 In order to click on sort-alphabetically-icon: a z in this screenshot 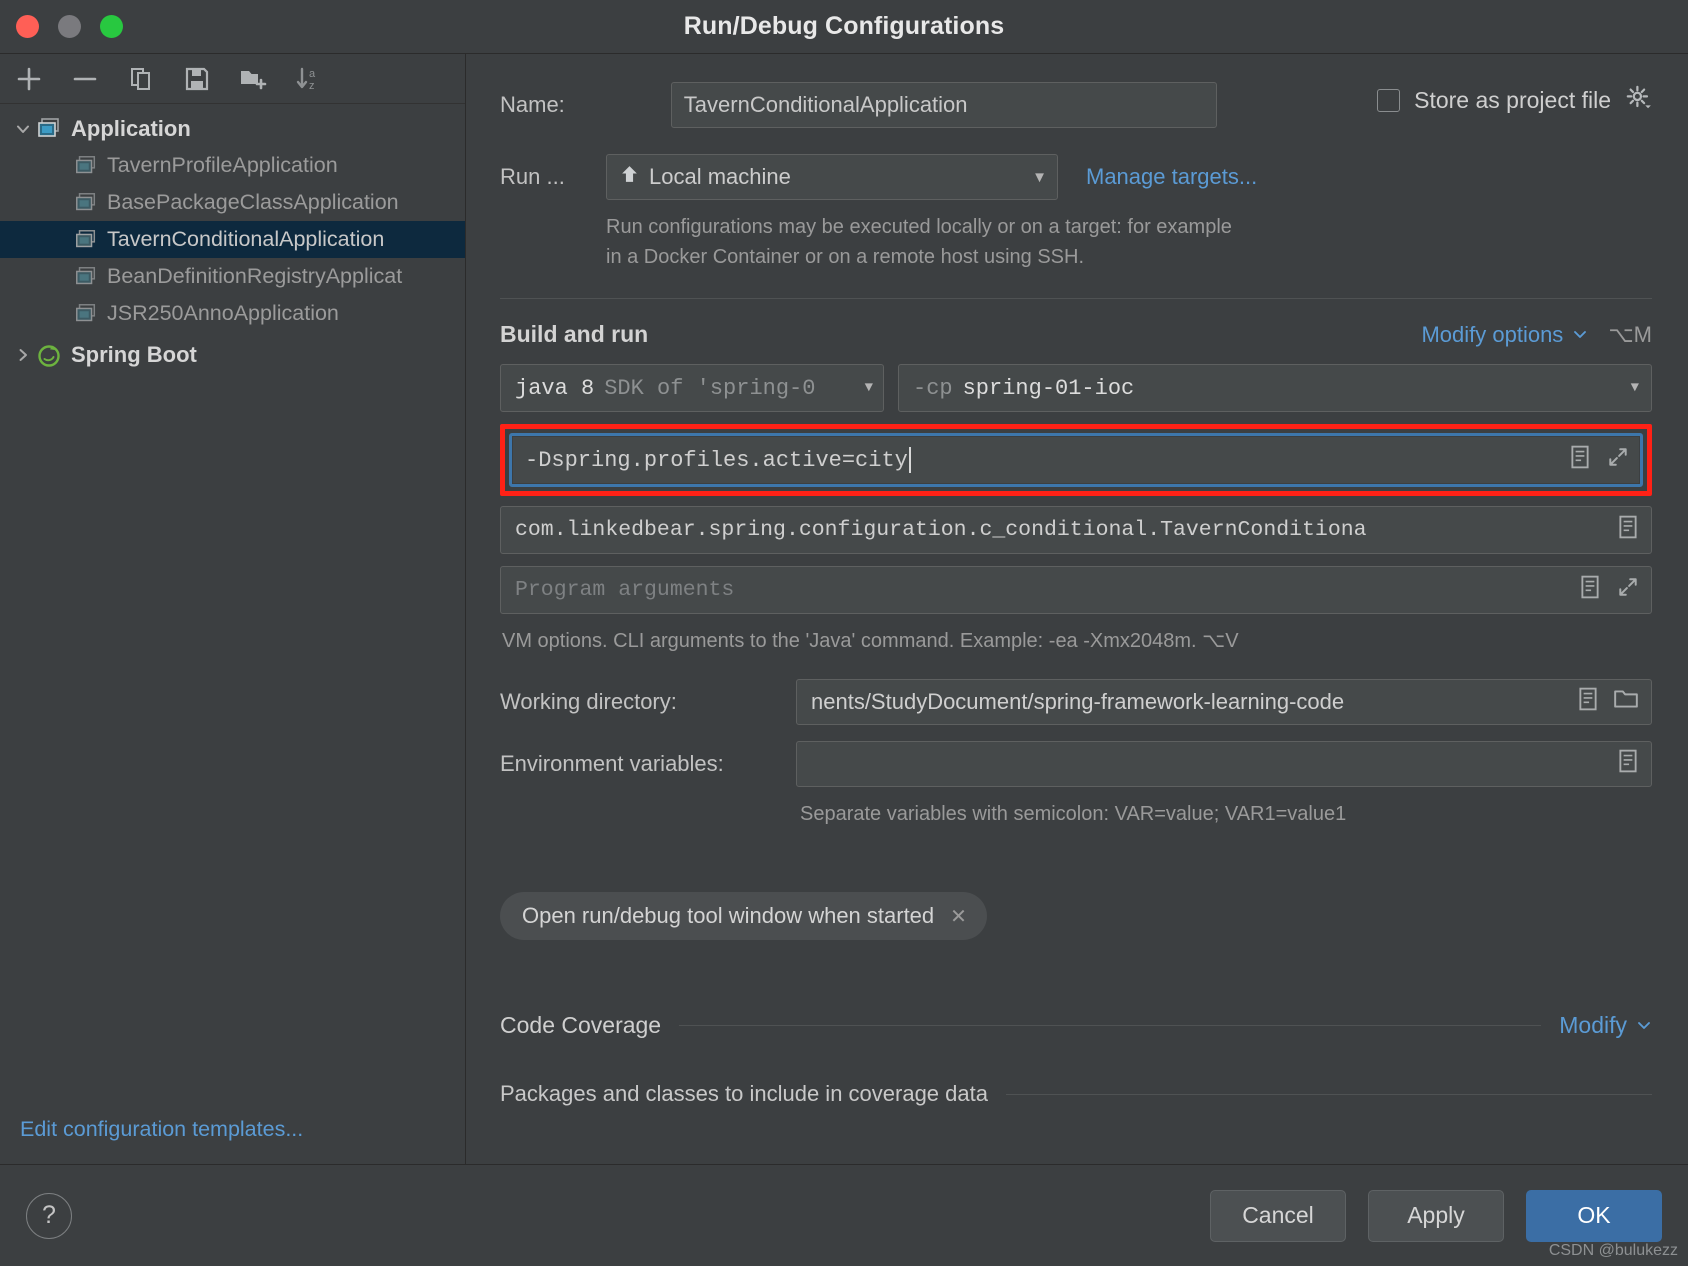, I will do `click(309, 79)`.